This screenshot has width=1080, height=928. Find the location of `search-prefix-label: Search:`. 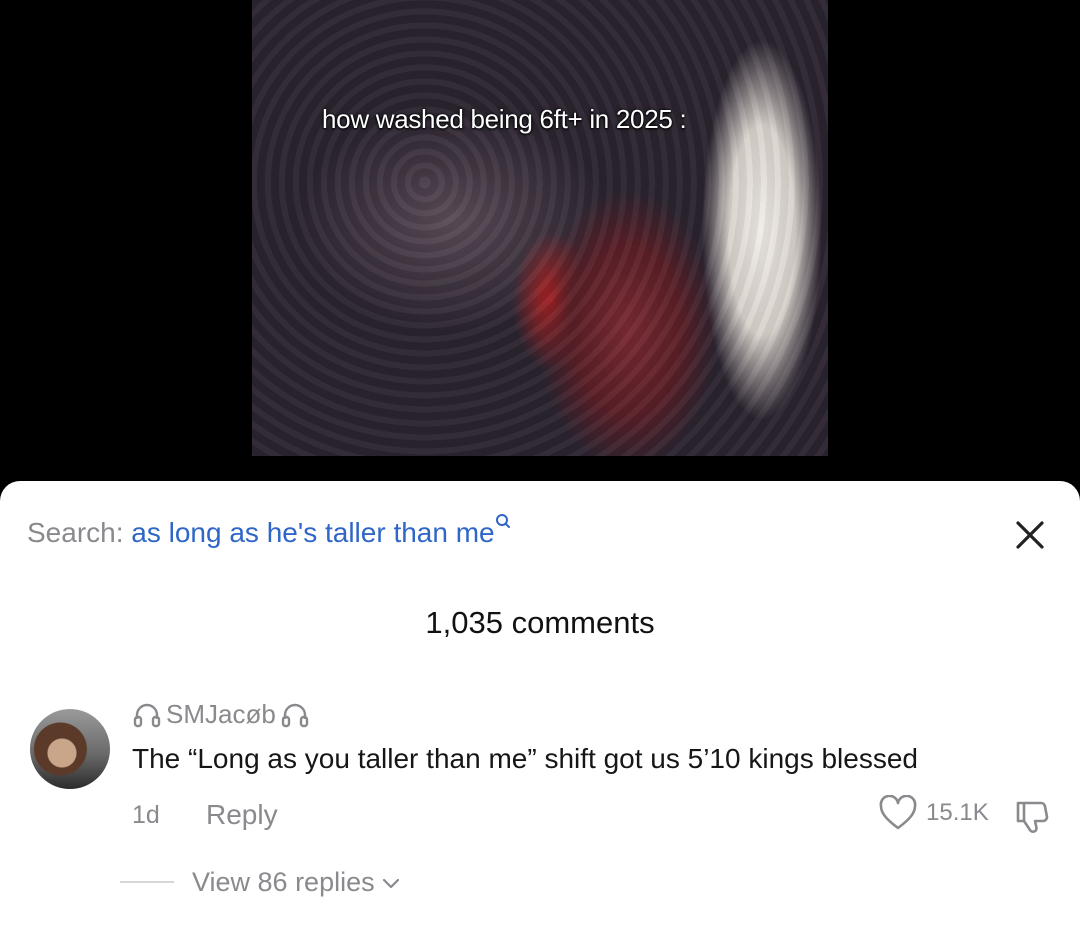

search-prefix-label: Search: is located at coordinates (75, 532).